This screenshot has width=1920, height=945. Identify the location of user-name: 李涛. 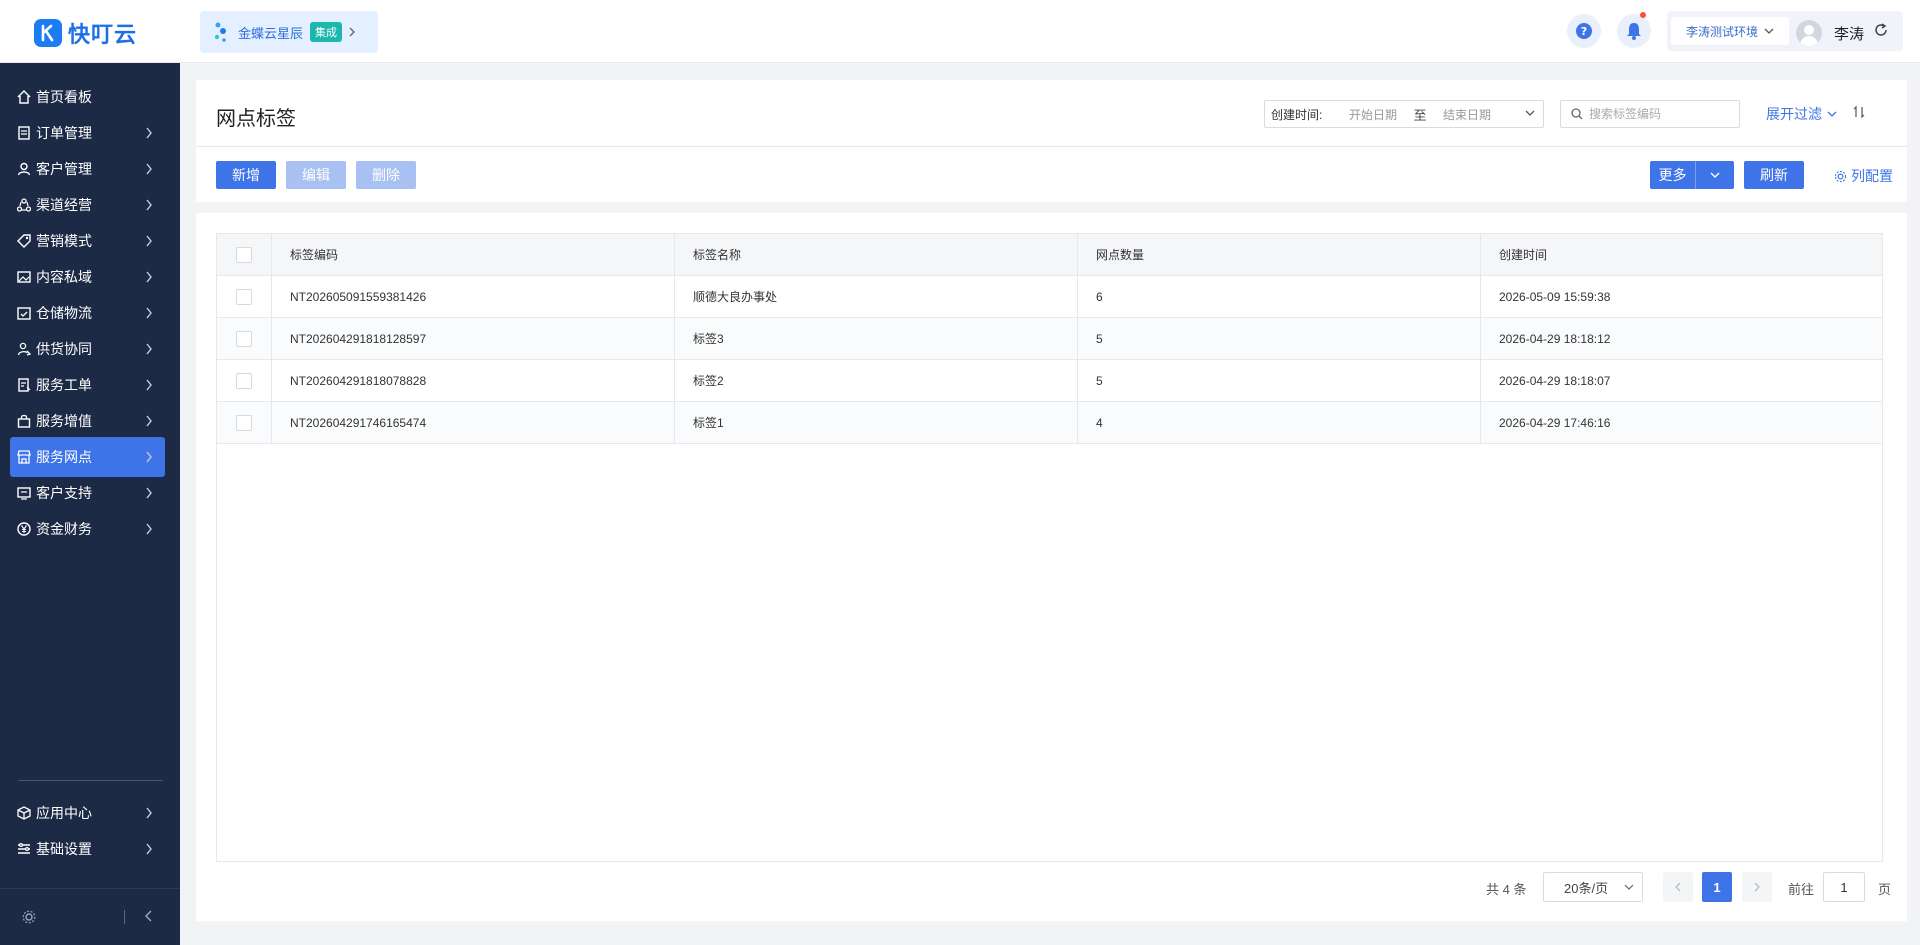
(1849, 33).